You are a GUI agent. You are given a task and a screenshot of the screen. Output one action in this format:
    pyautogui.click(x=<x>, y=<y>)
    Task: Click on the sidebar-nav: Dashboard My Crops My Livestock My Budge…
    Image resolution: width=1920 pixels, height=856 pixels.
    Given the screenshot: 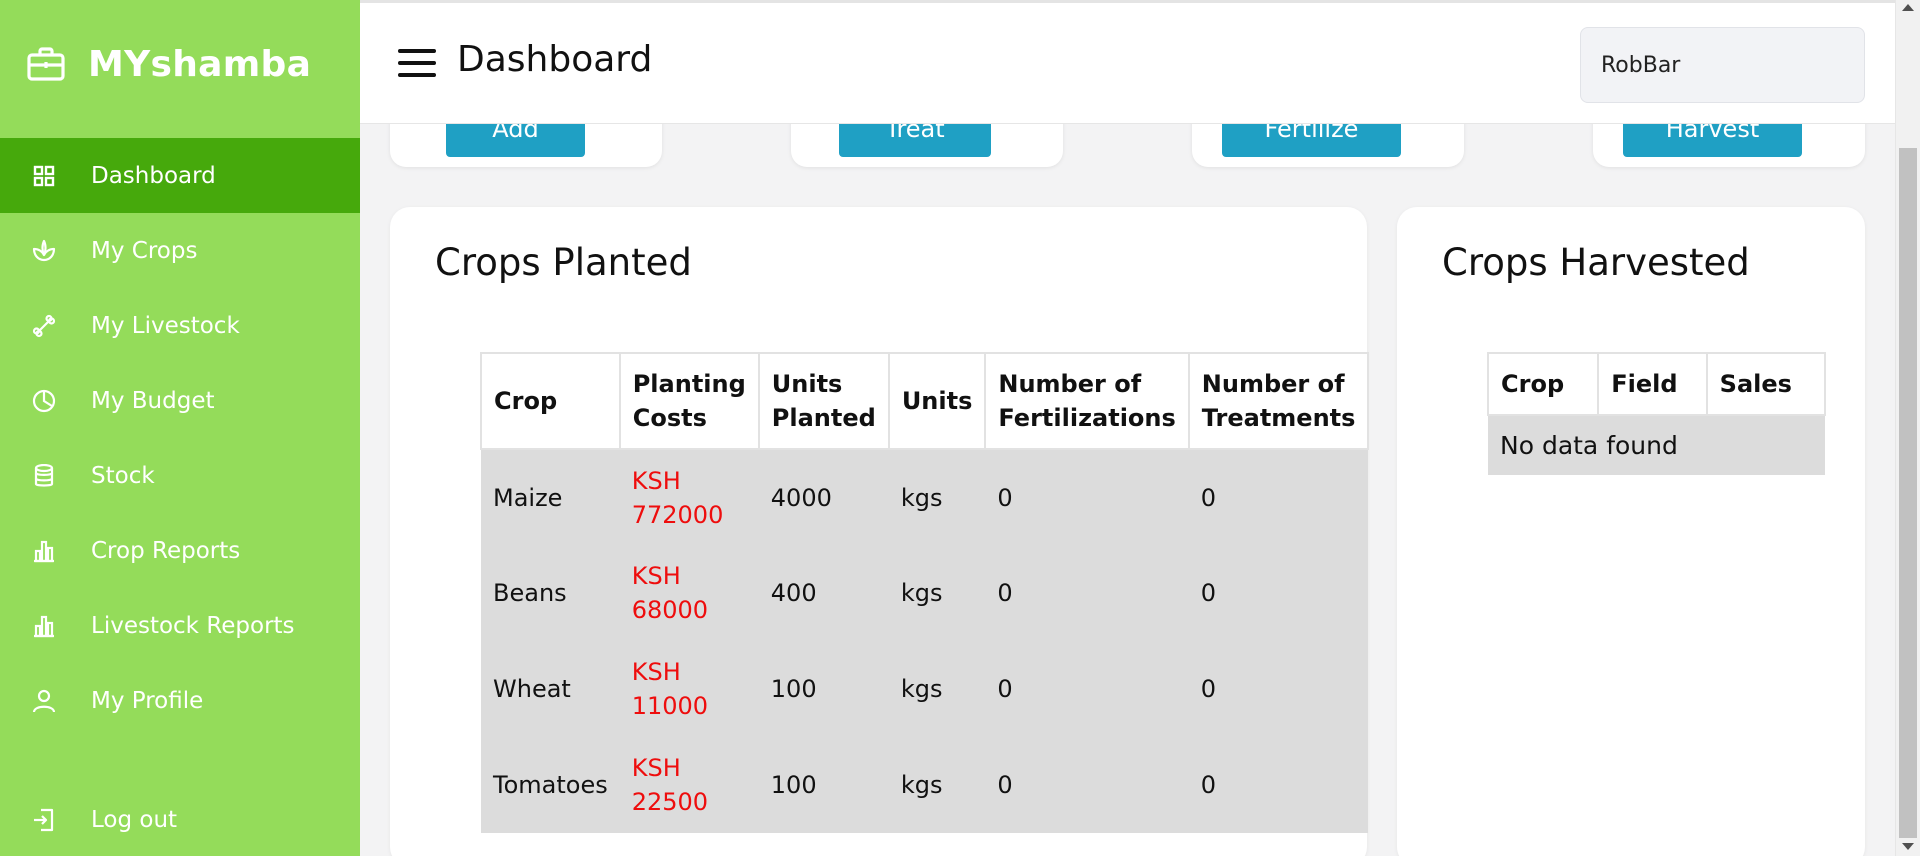 What is the action you would take?
    pyautogui.click(x=180, y=438)
    